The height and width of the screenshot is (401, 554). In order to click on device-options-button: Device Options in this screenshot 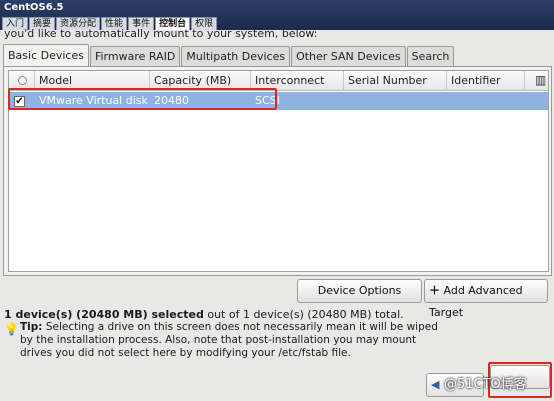, I will do `click(359, 291)`.